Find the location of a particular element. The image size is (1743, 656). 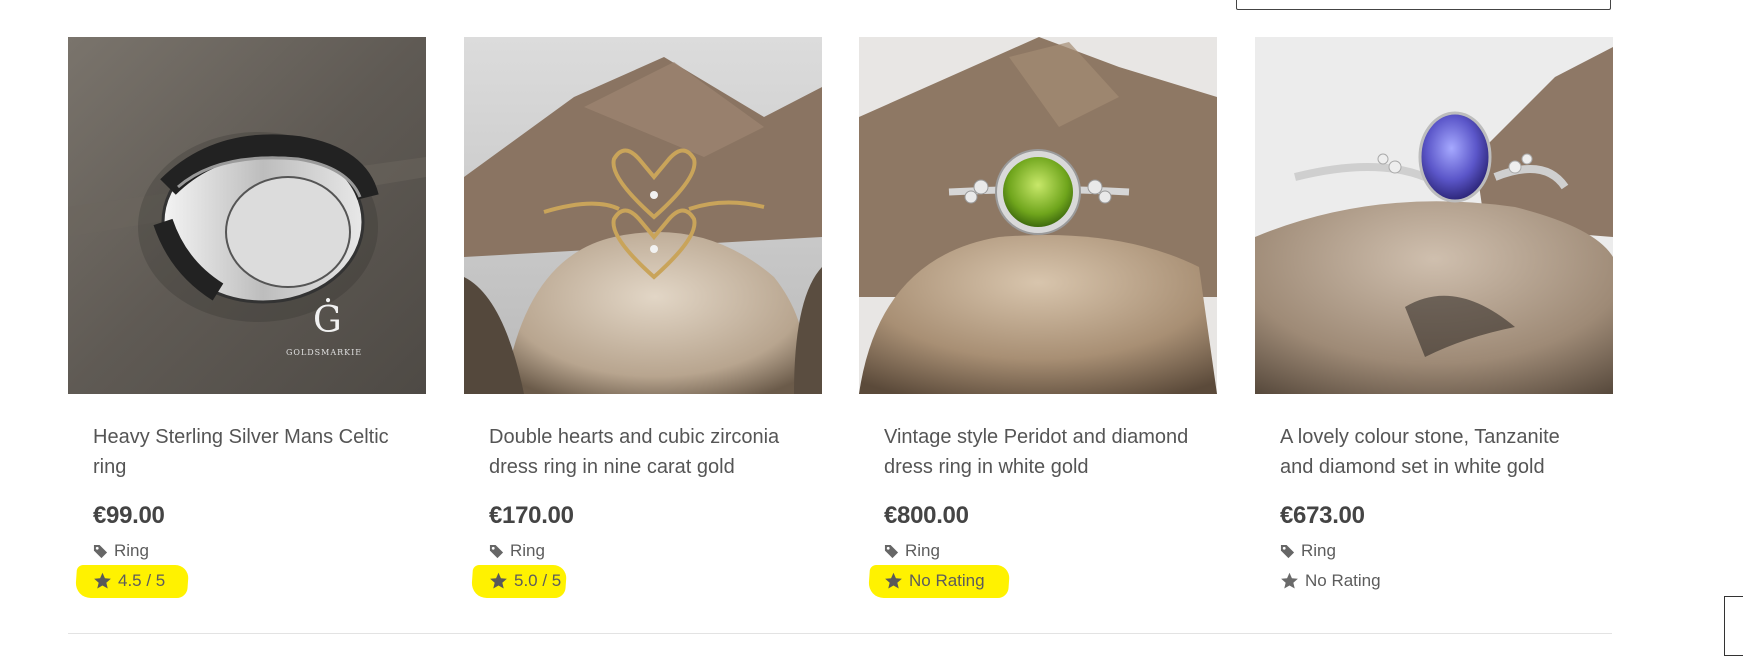

product-image-double-hearts-ring is located at coordinates (643, 215).